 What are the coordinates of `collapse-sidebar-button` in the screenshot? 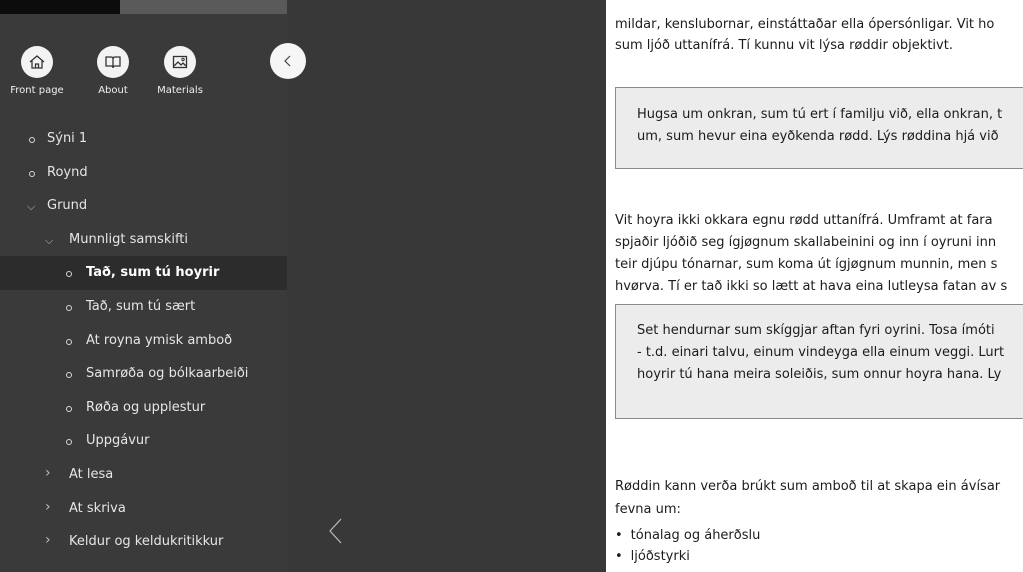 It's located at (288, 61).